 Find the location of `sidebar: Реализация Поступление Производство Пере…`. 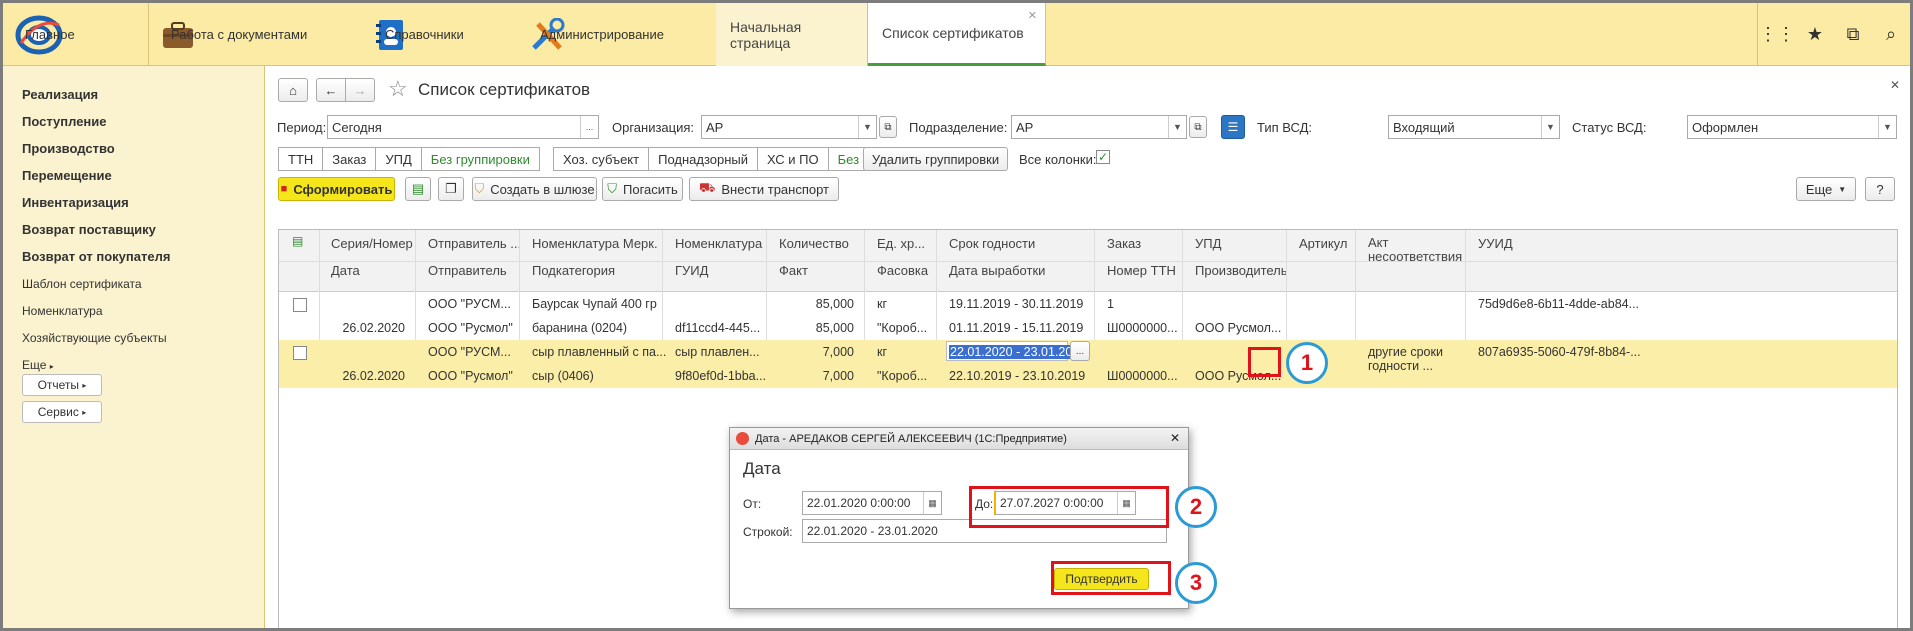

sidebar: Реализация Поступление Производство Пере… is located at coordinates (134, 347).